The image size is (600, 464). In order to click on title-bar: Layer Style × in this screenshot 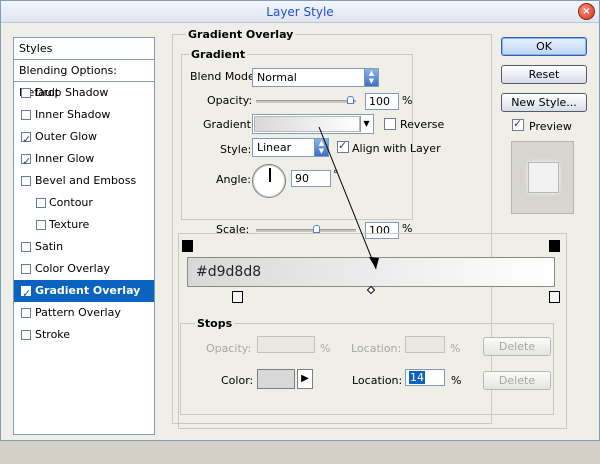, I will do `click(300, 12)`.